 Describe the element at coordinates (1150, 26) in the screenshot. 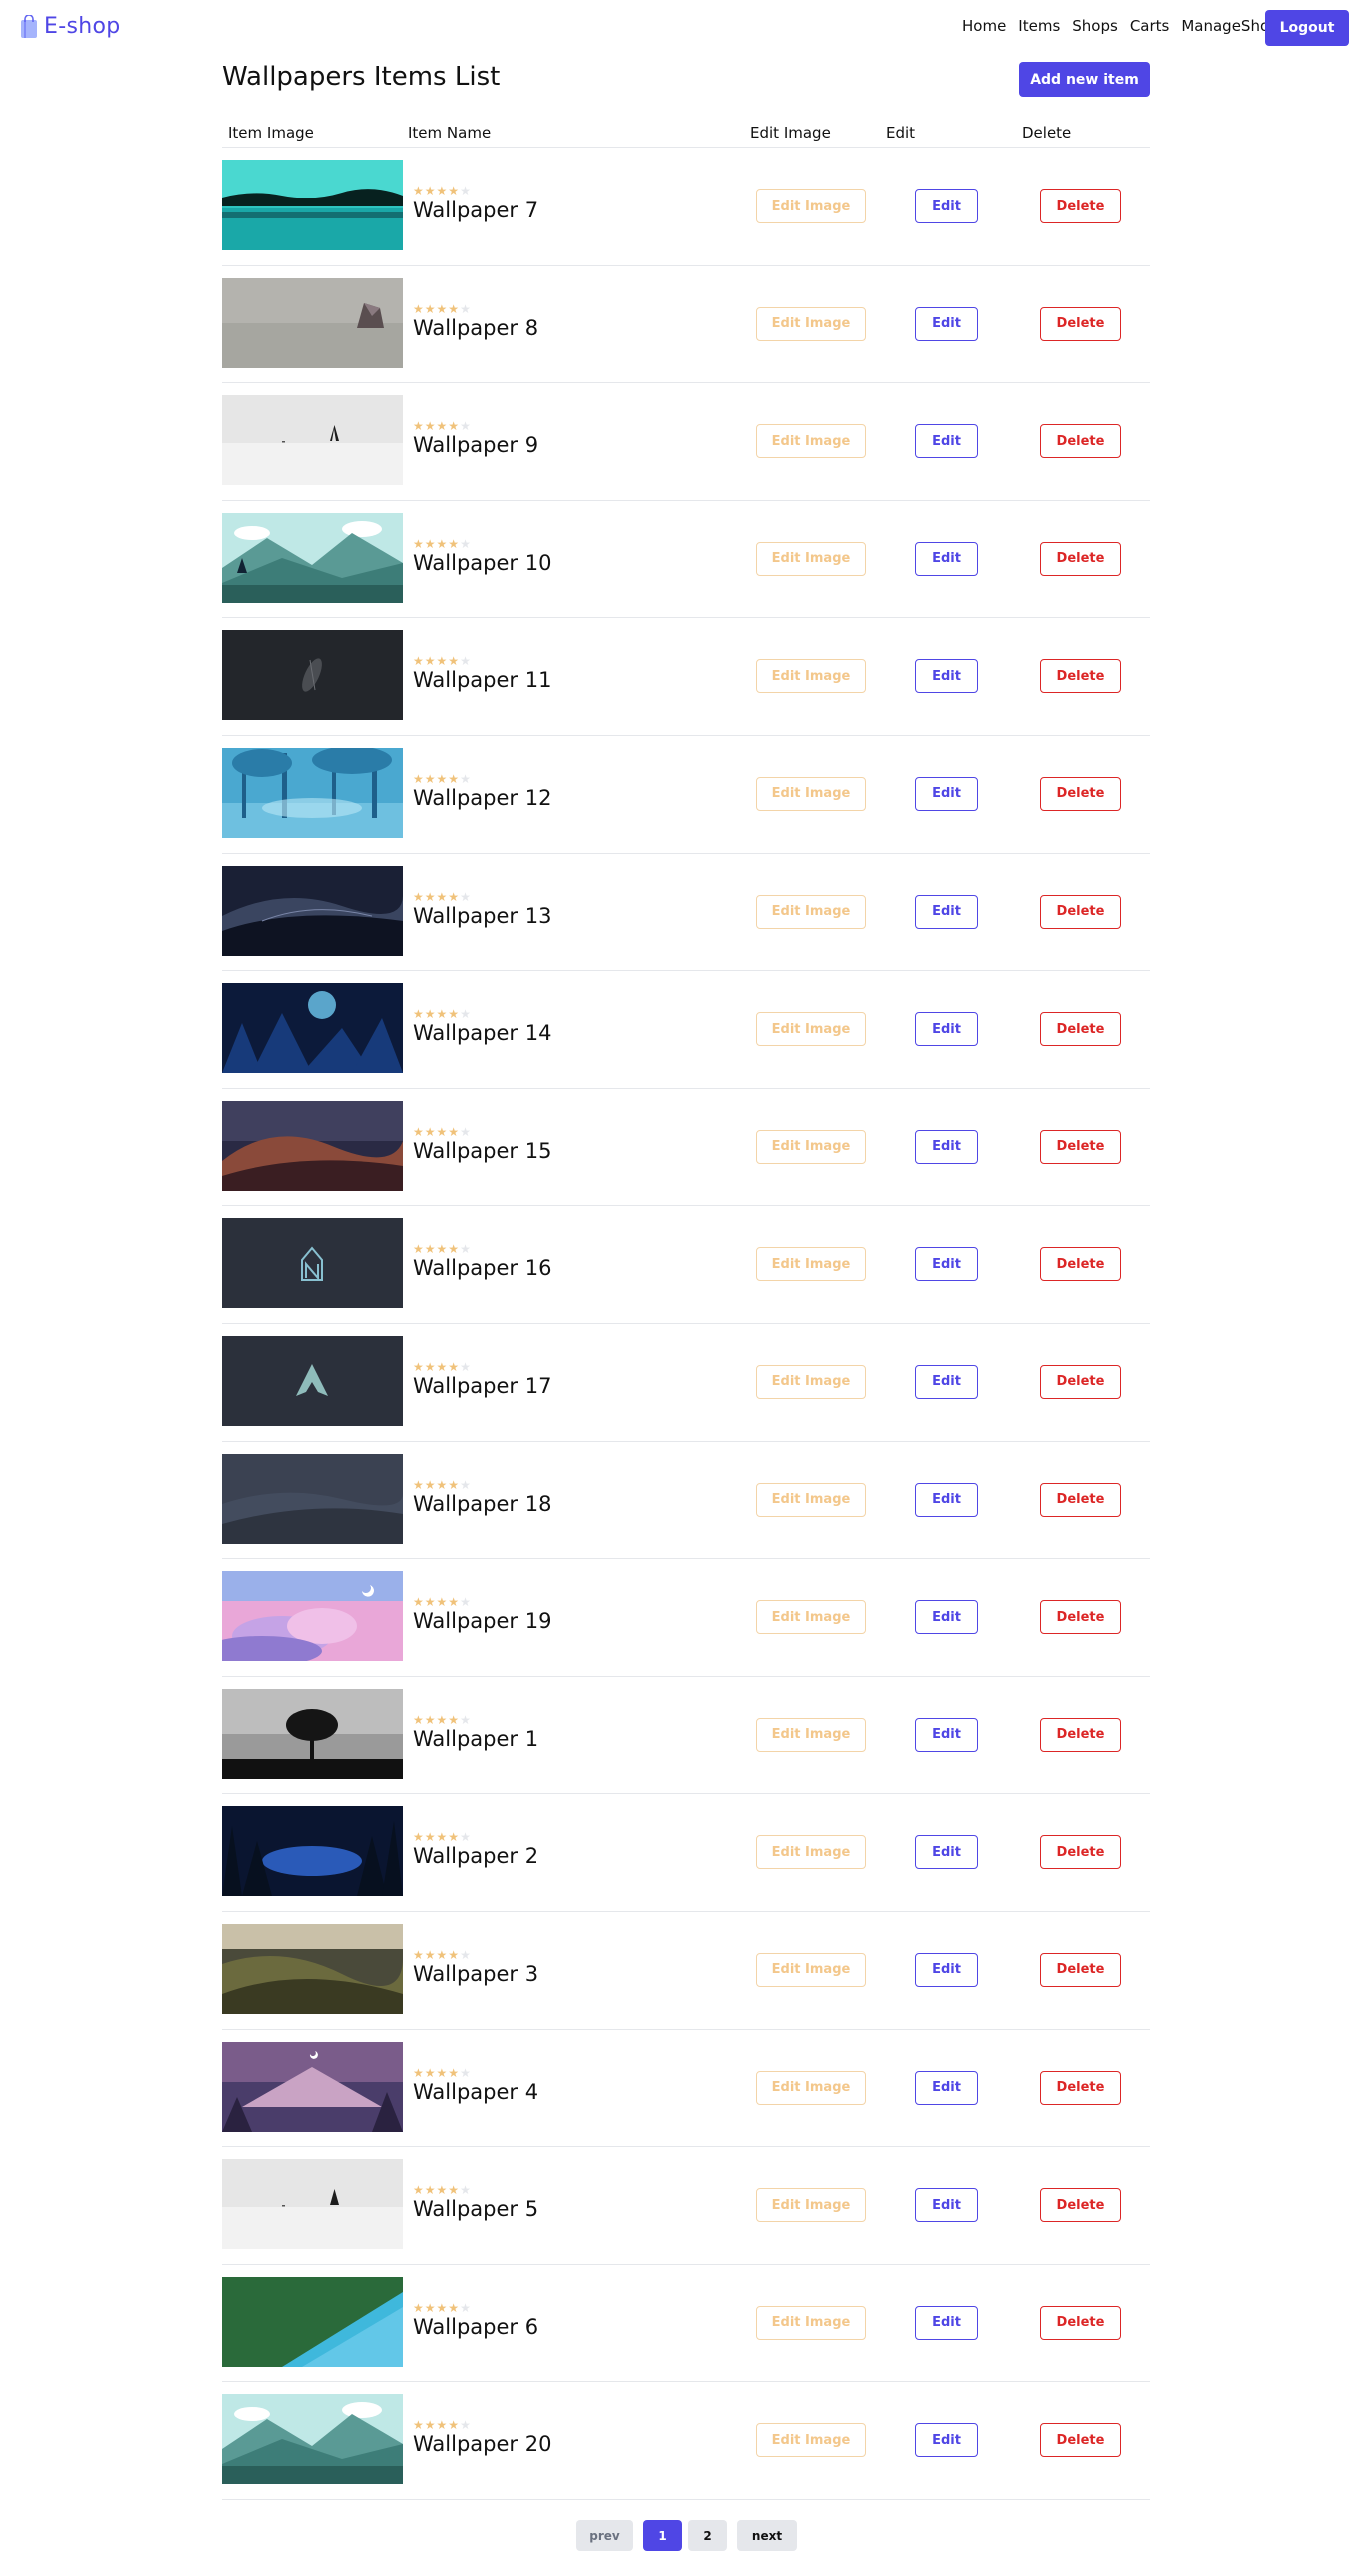

I see `nav-link-carts: Carts` at that location.